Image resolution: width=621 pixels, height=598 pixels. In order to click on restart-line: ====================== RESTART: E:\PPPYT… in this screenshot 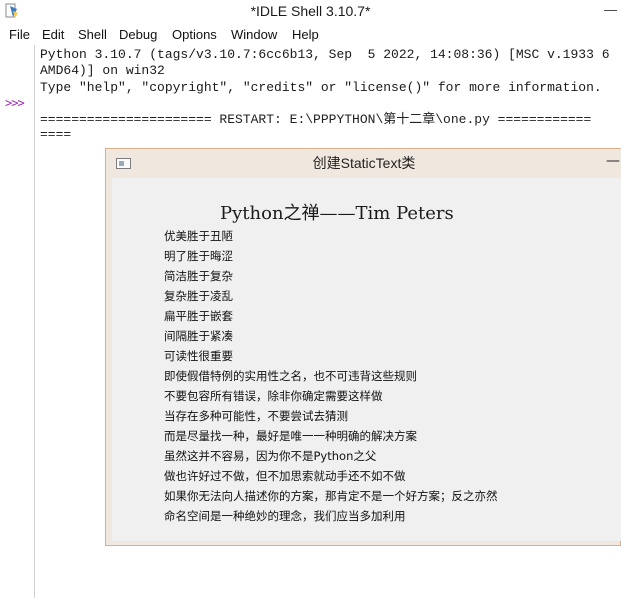, I will do `click(316, 119)`.